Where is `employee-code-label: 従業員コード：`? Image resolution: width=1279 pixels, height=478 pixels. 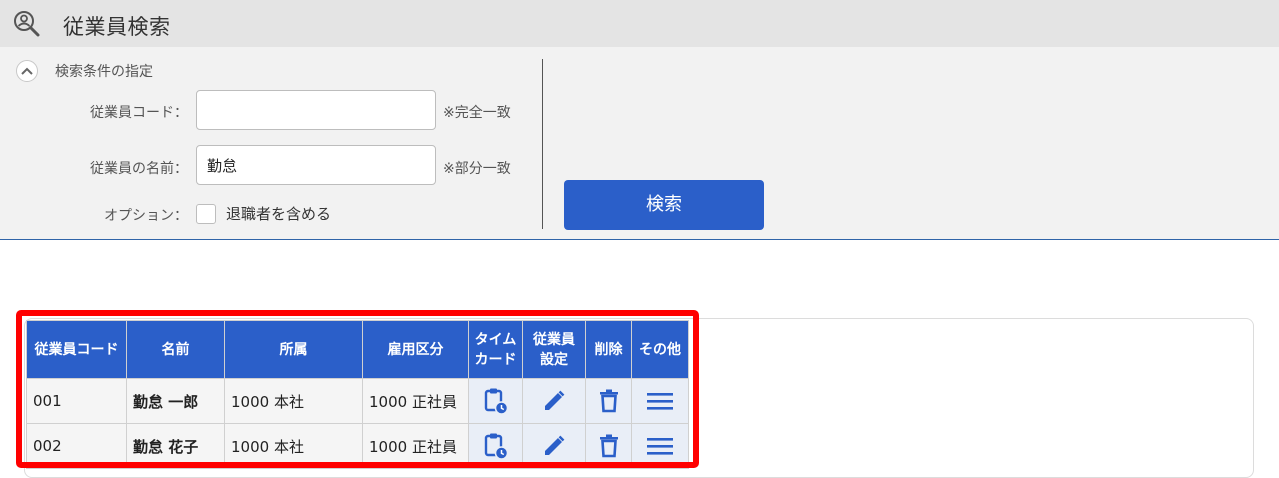
employee-code-label: 従業員コード： is located at coordinates (139, 113).